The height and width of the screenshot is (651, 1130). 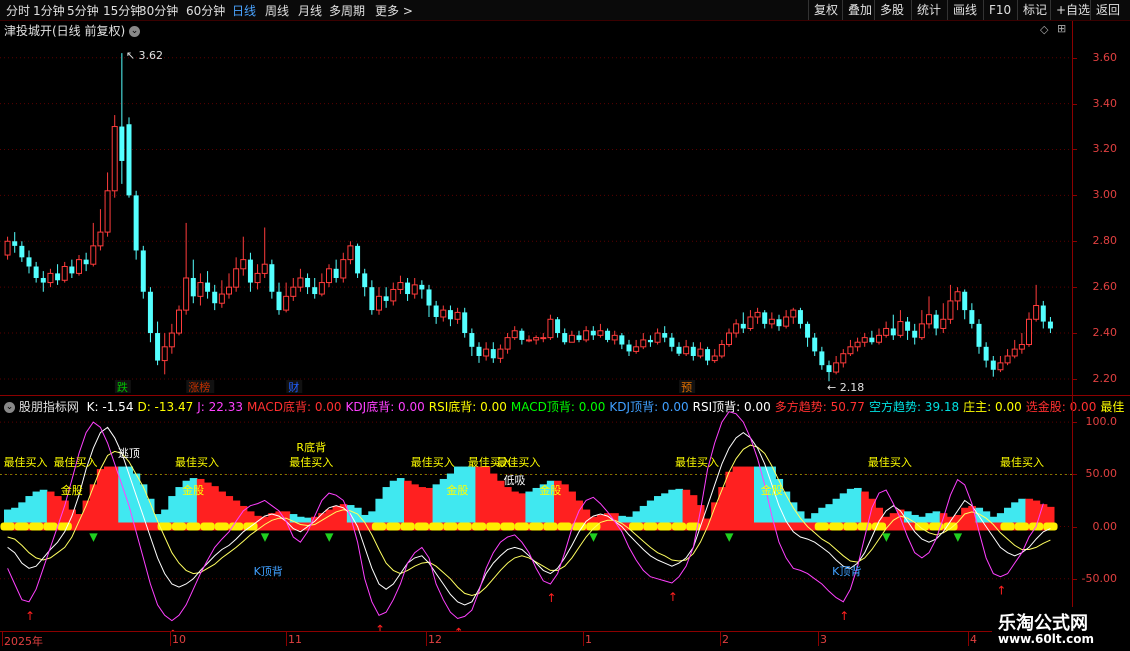 What do you see at coordinates (1101, 422) in the screenshot?
I see `indicator-tick-label: 100.0` at bounding box center [1101, 422].